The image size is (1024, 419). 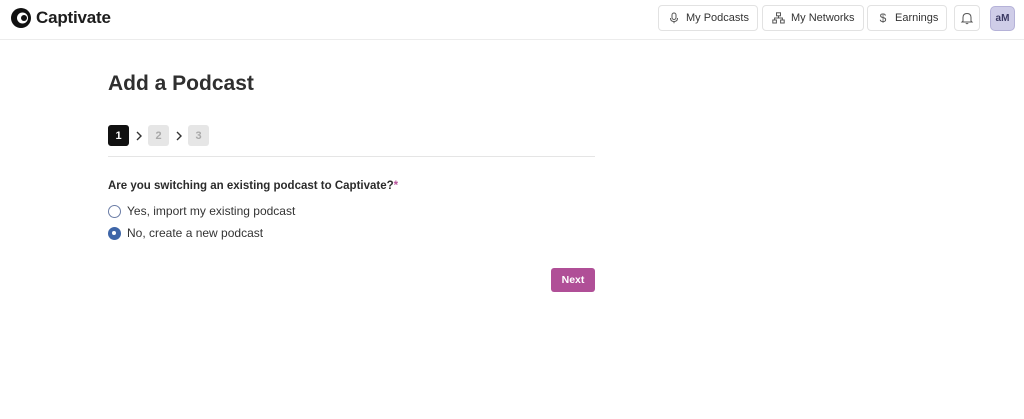 I want to click on option-create-new: No, create a new podcast, so click(x=185, y=233).